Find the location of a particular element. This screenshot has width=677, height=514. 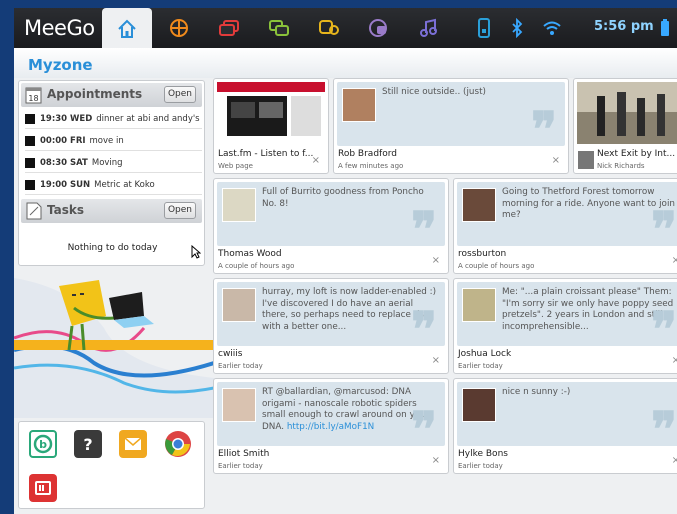

appointment-item: 19:00 SUN Metric at Koko is located at coordinates (113, 185).